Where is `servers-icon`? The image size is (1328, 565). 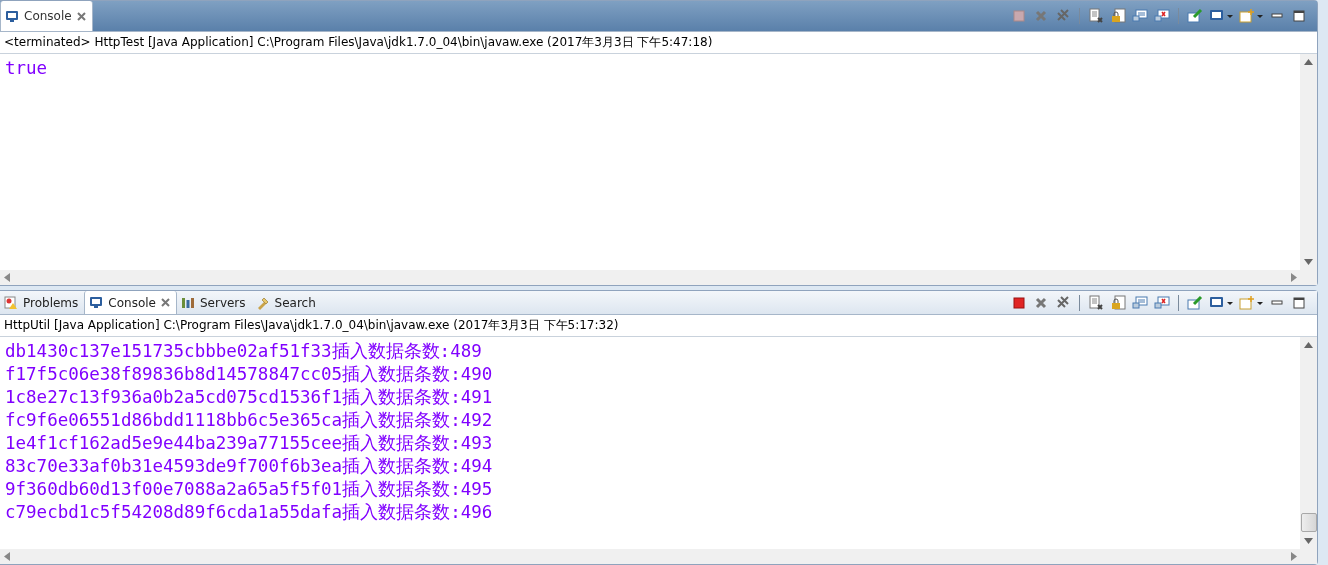 servers-icon is located at coordinates (187, 302).